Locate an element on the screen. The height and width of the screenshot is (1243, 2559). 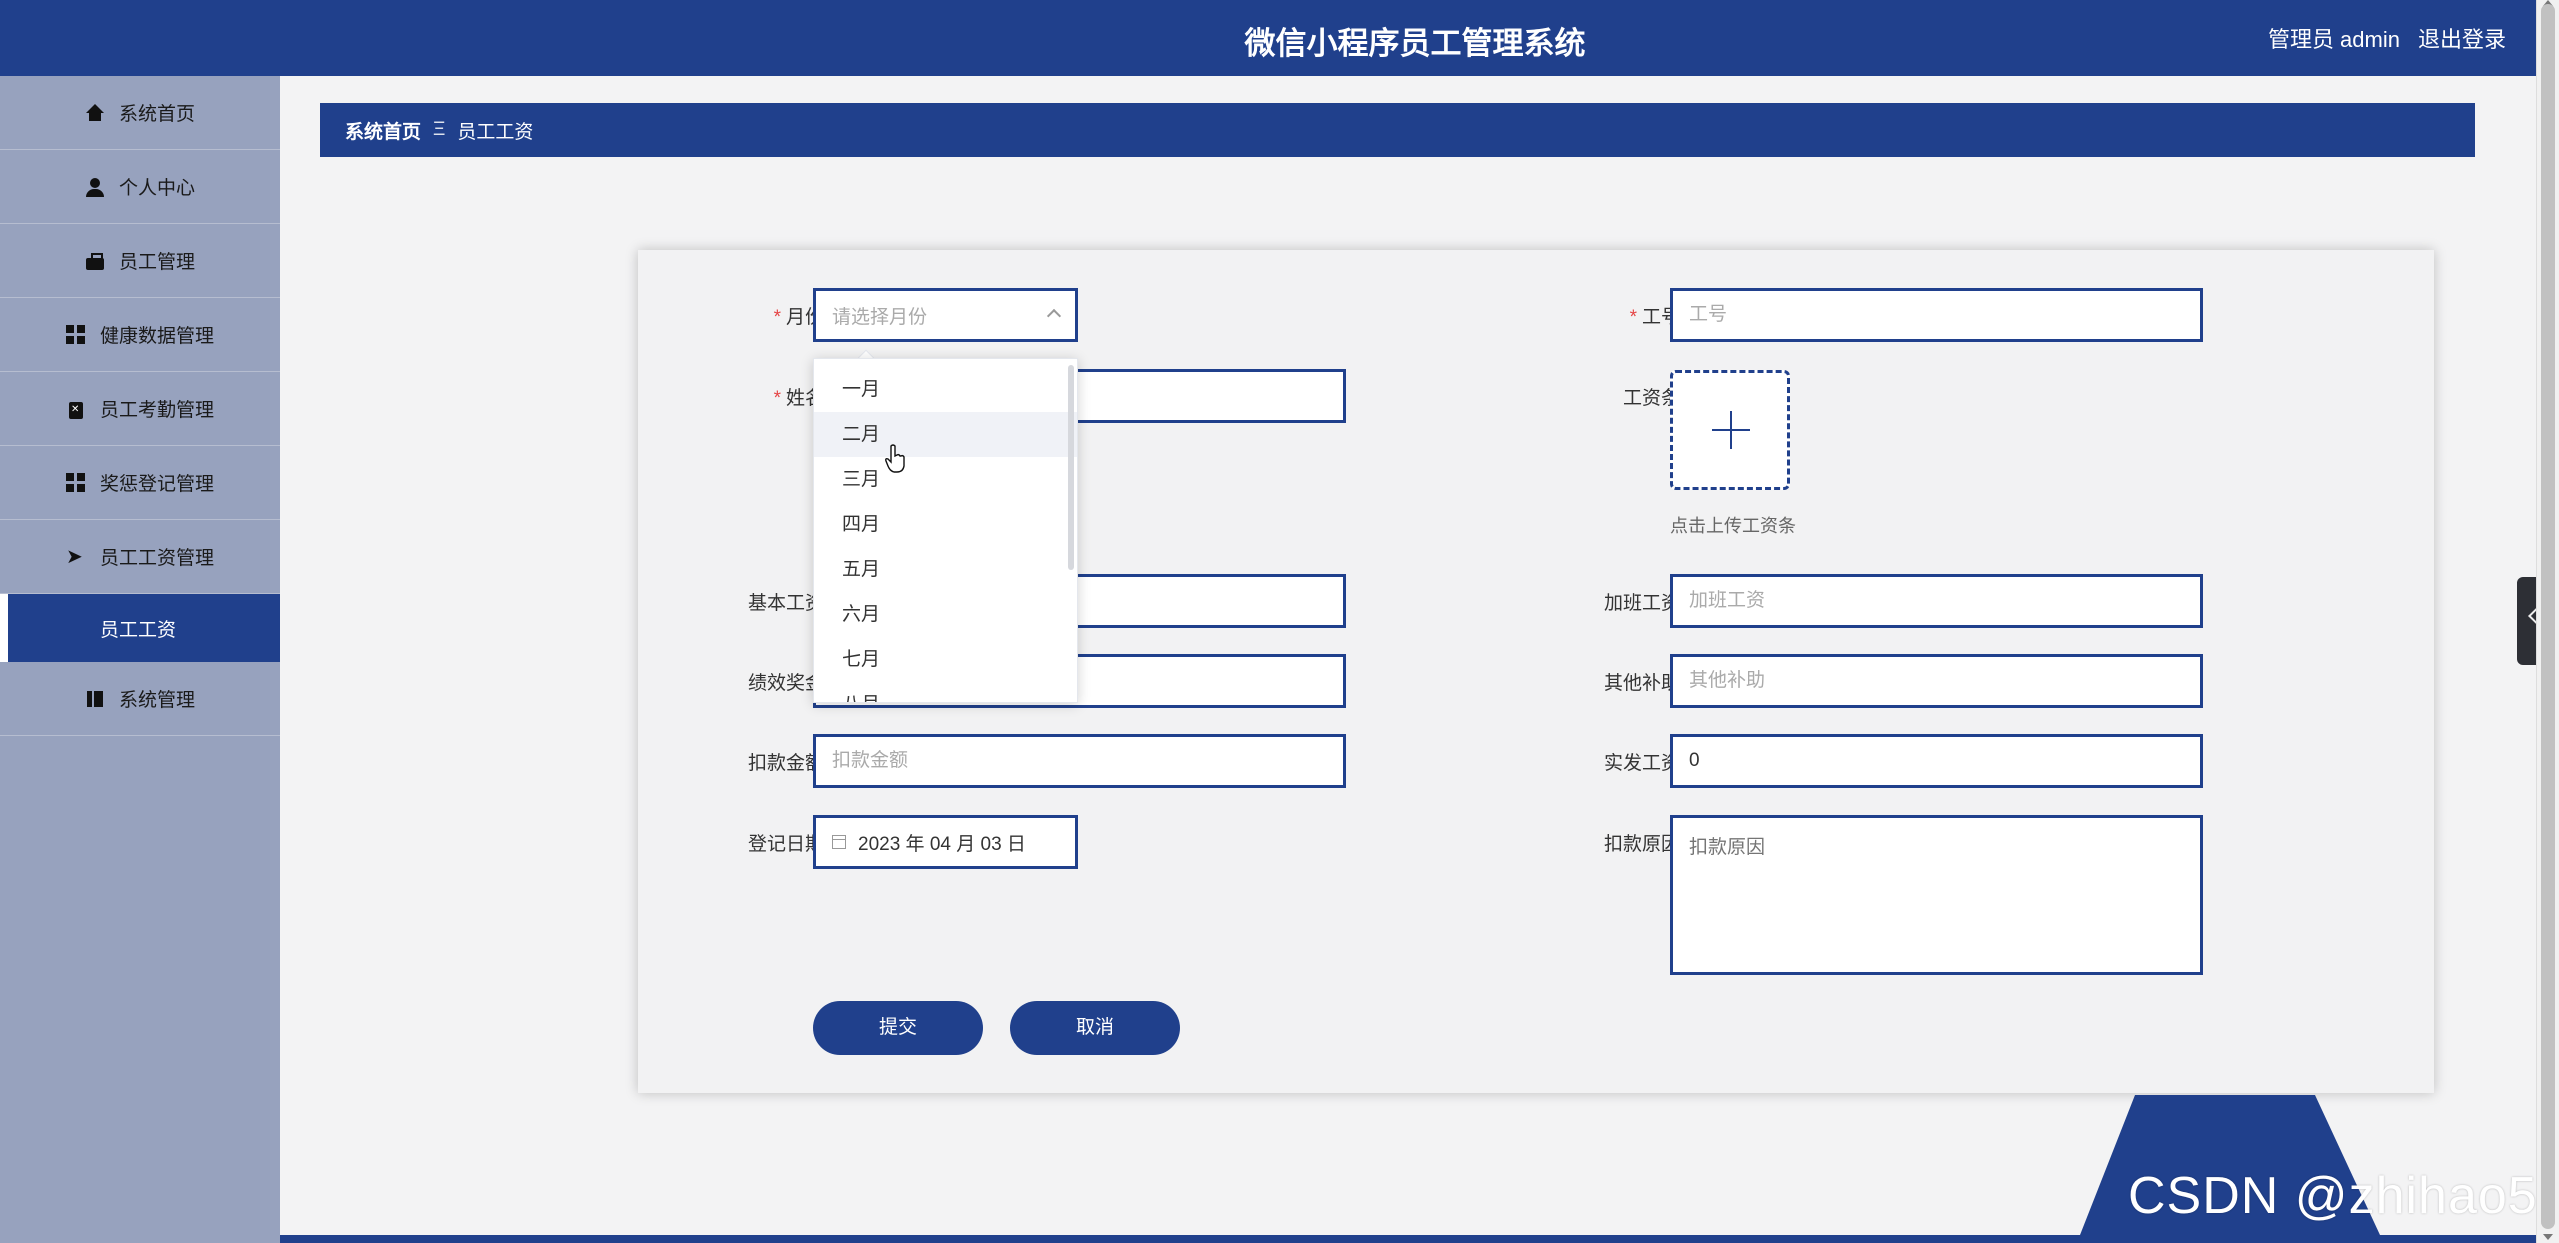
deduction-amount-label: 扣款金额 is located at coordinates (785, 763).